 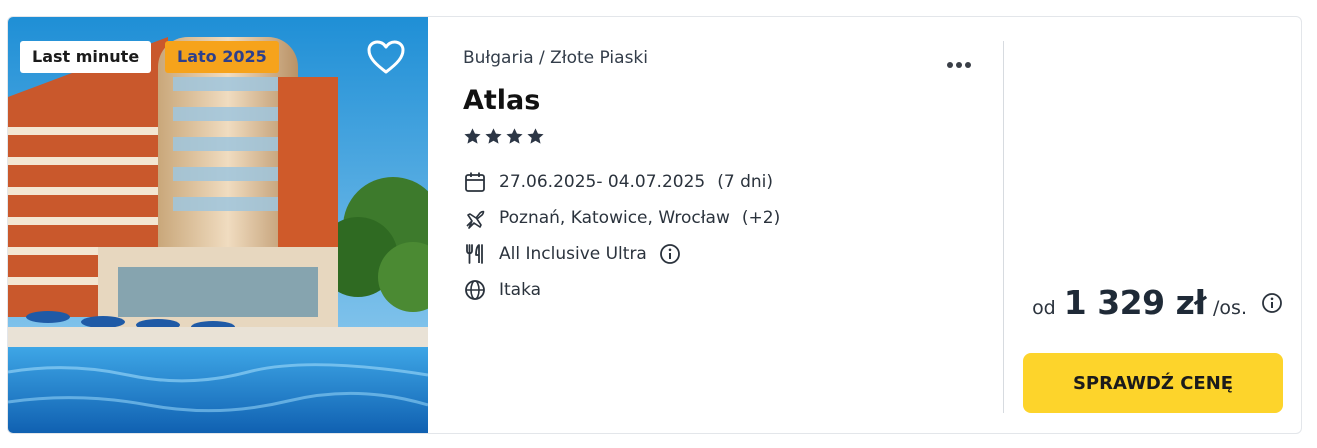 I want to click on hotel-name: Atlas, so click(x=501, y=100).